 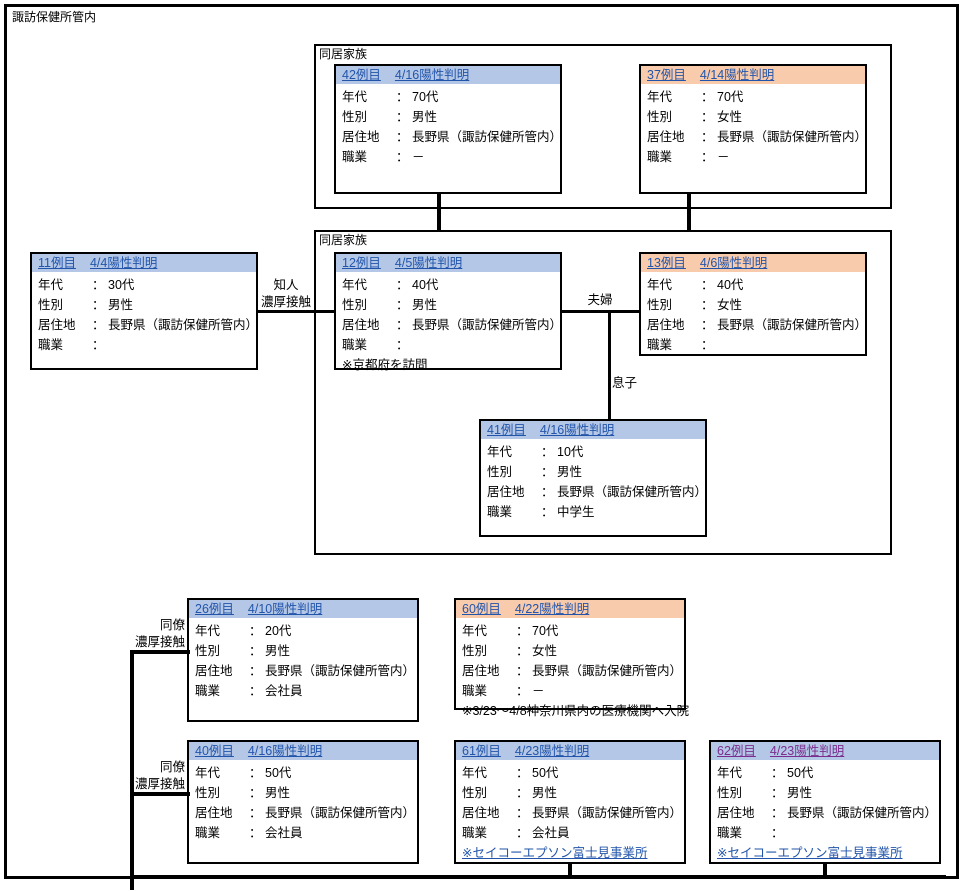 What do you see at coordinates (828, 833) in the screenshot?
I see `field-occupation: 職業 ：` at bounding box center [828, 833].